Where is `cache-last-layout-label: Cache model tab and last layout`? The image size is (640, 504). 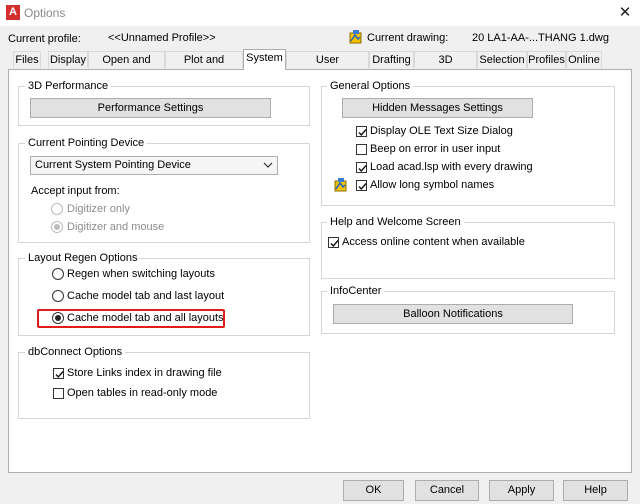 cache-last-layout-label: Cache model tab and last layout is located at coordinates (146, 296).